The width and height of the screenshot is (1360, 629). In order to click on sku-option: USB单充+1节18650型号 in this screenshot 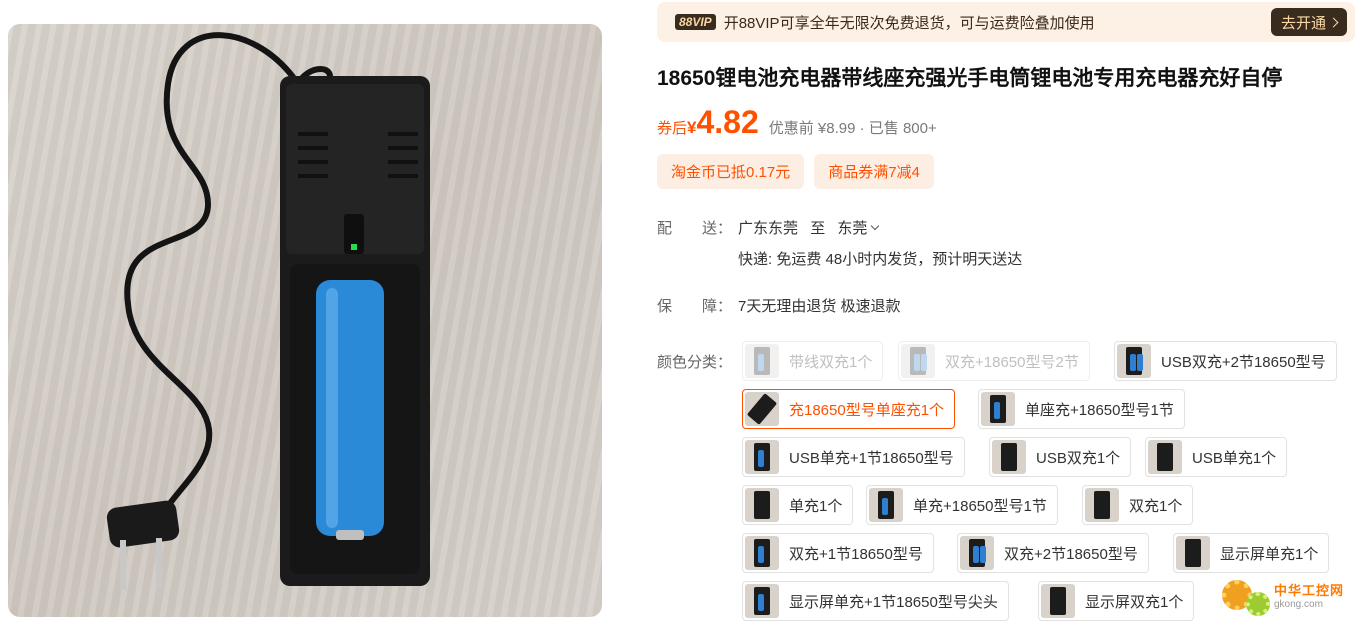, I will do `click(853, 457)`.